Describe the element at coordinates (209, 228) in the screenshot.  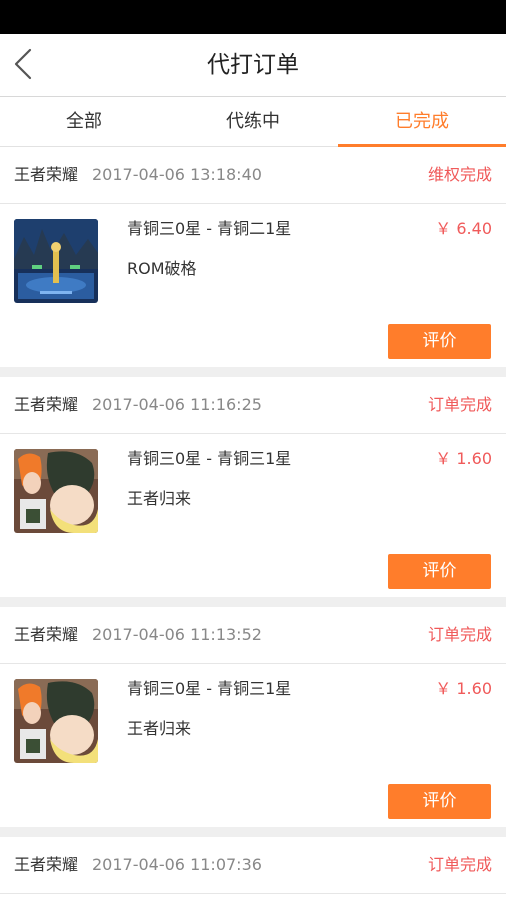
I see `rank-range: 青铜三0星 - 青铜二1星` at that location.